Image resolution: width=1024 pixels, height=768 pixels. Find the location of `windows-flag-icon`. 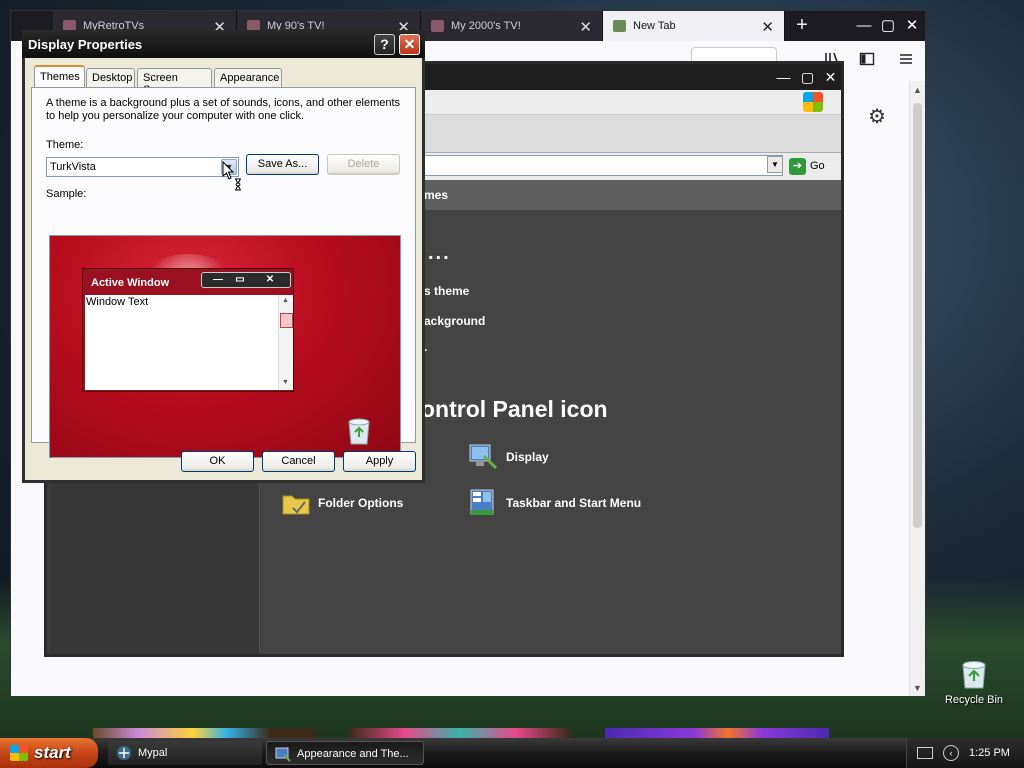

windows-flag-icon is located at coordinates (19, 753).